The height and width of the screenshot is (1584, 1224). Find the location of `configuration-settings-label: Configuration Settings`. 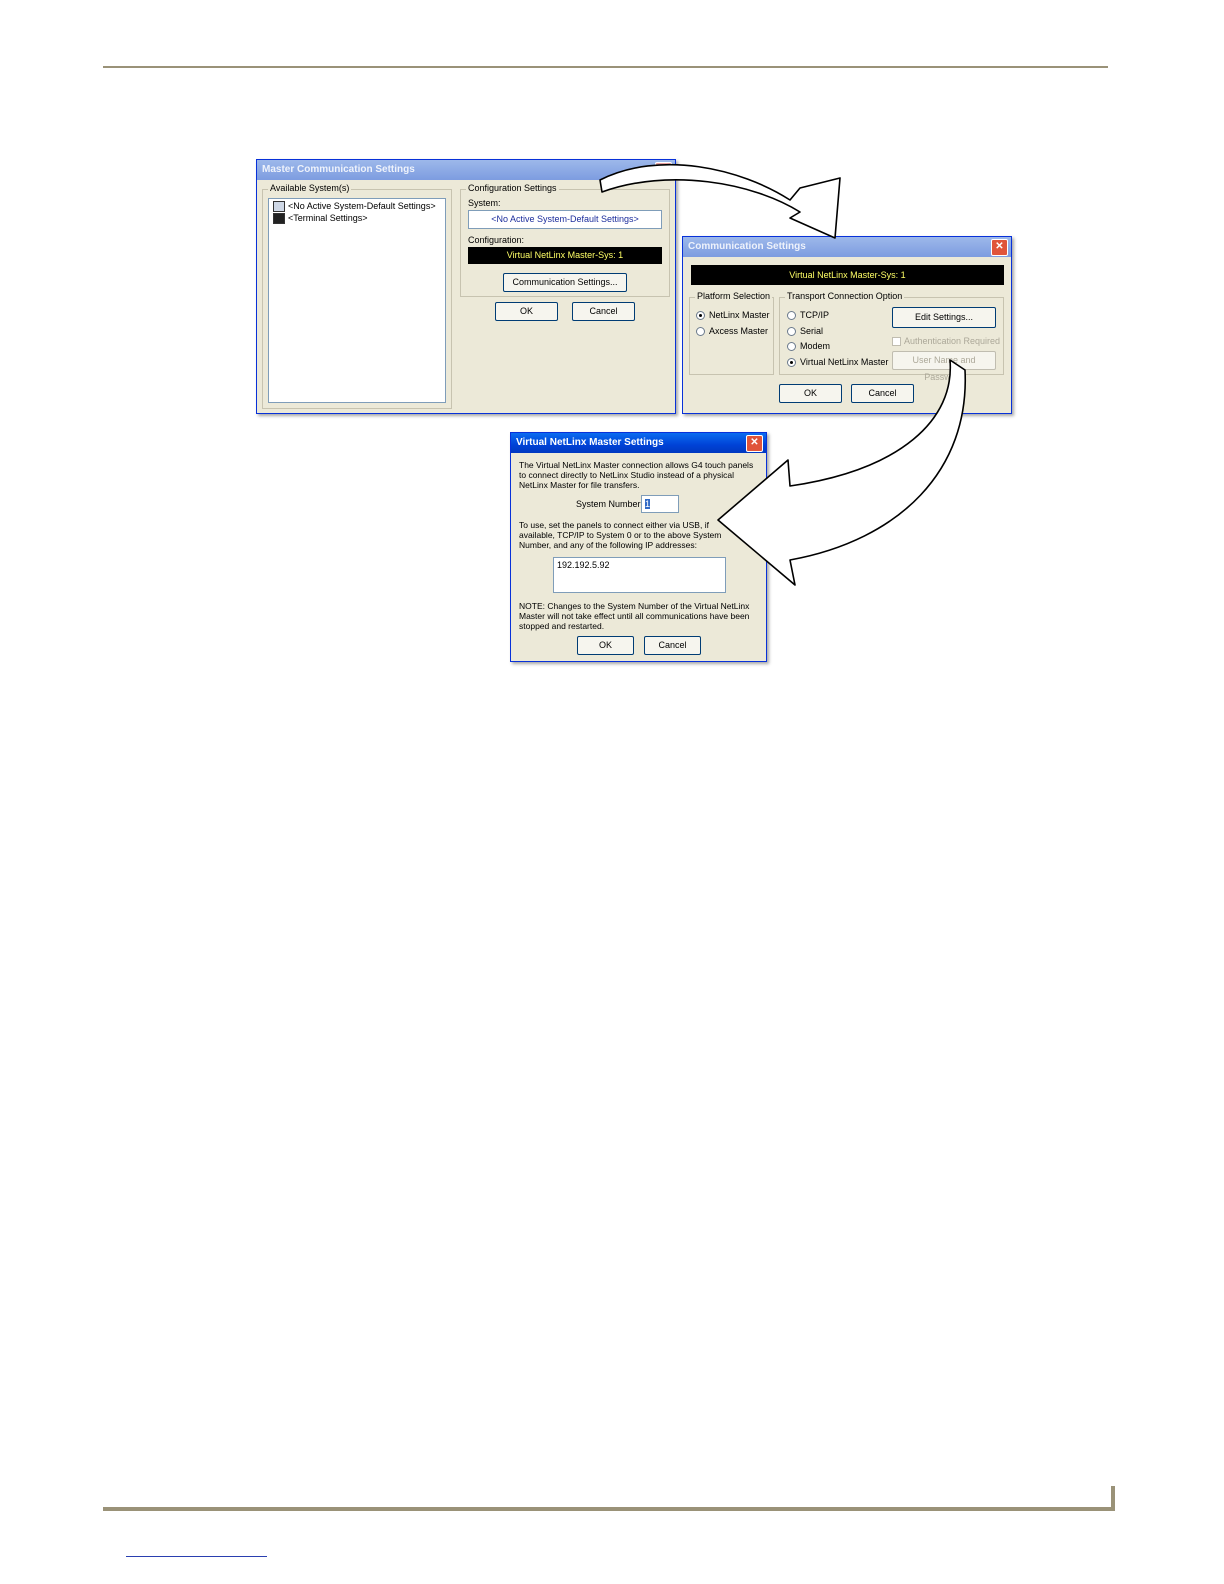

configuration-settings-label: Configuration Settings is located at coordinates (512, 188).